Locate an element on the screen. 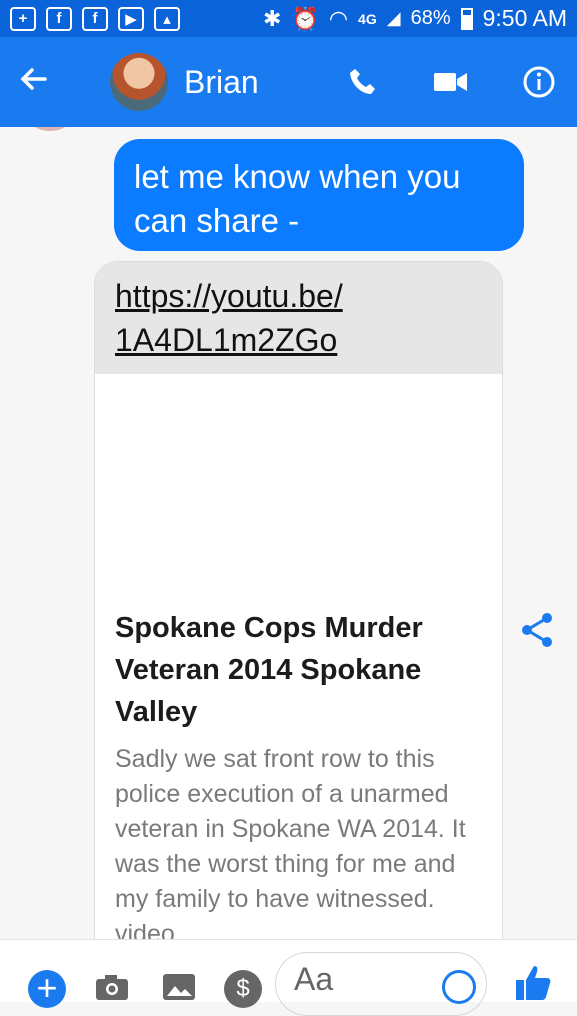  gallery-icon: ▴ is located at coordinates (167, 18).